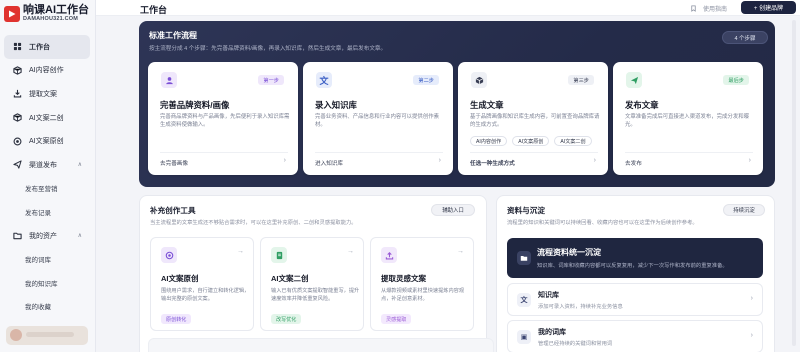 This screenshot has height=352, width=800. What do you see at coordinates (524, 337) in the screenshot?
I see `book-icon: ▣` at bounding box center [524, 337].